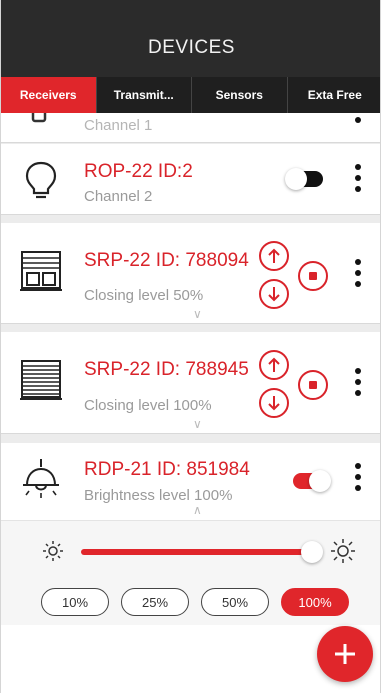 The image size is (381, 693). I want to click on device-card-channel-1: Channel 1, so click(190, 128).